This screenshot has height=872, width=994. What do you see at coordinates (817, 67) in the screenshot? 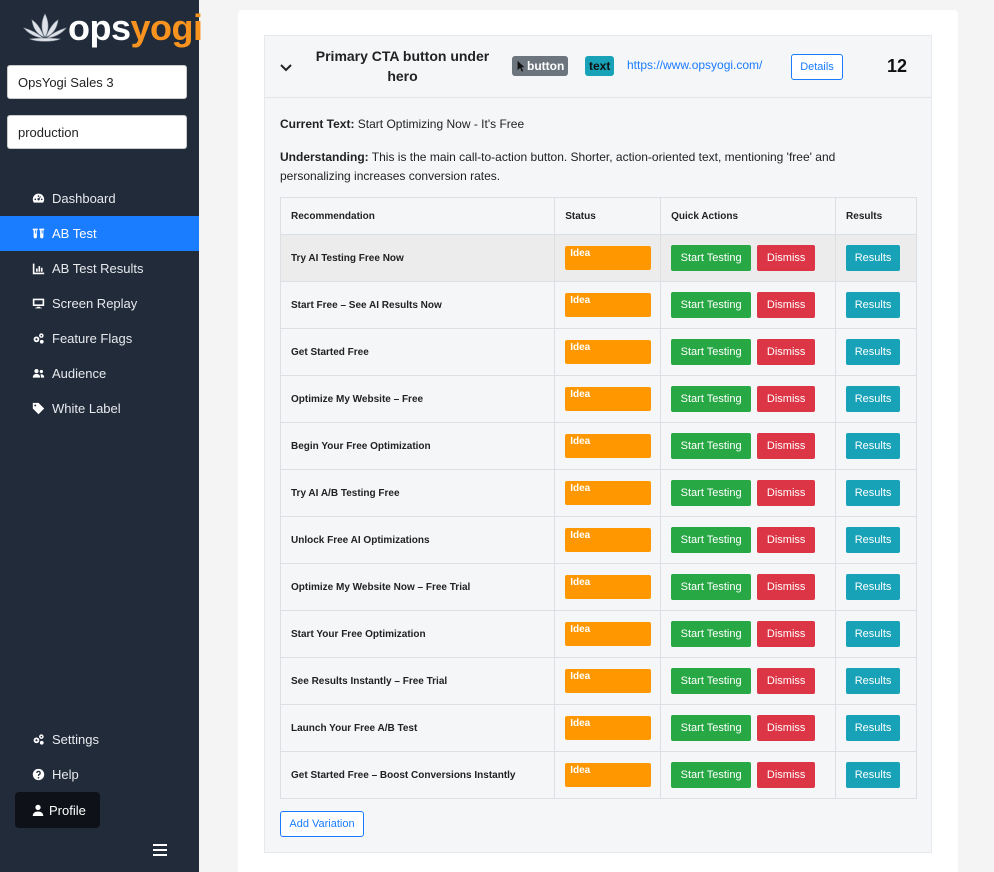
I see `details-button: Details` at bounding box center [817, 67].